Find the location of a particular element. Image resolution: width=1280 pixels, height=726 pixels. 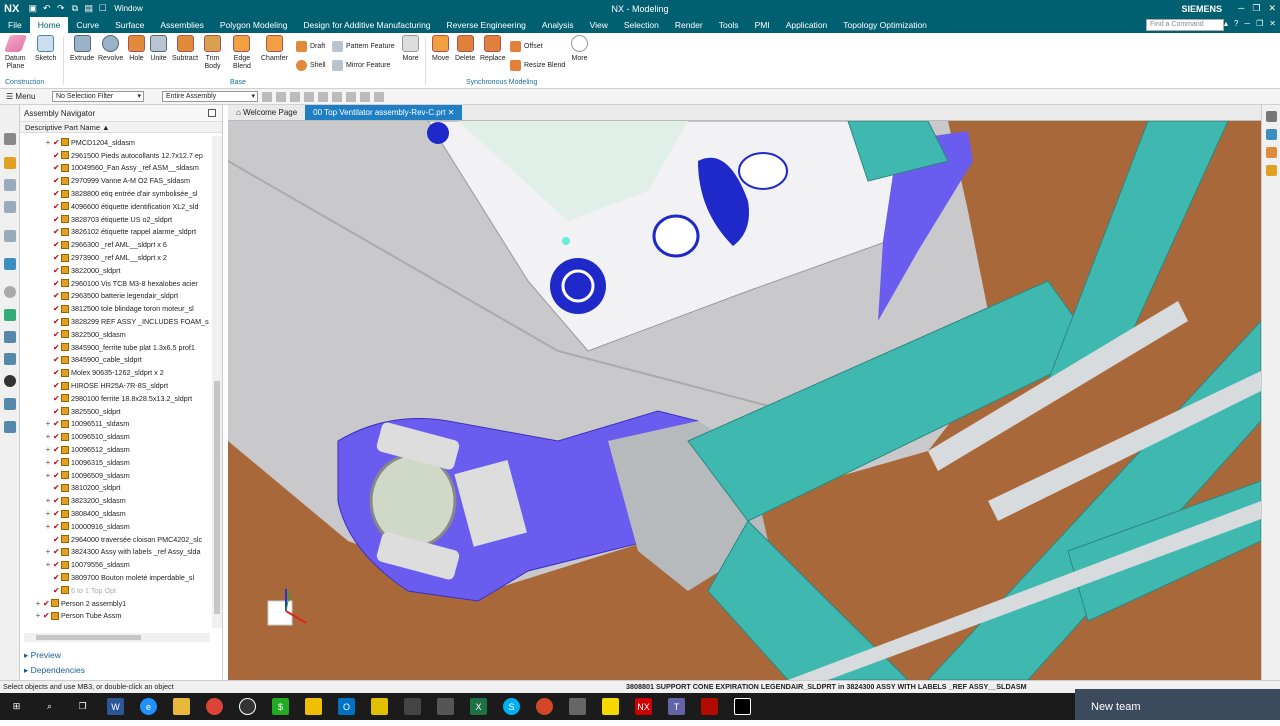

constraint-navigator-icon is located at coordinates (10, 163).